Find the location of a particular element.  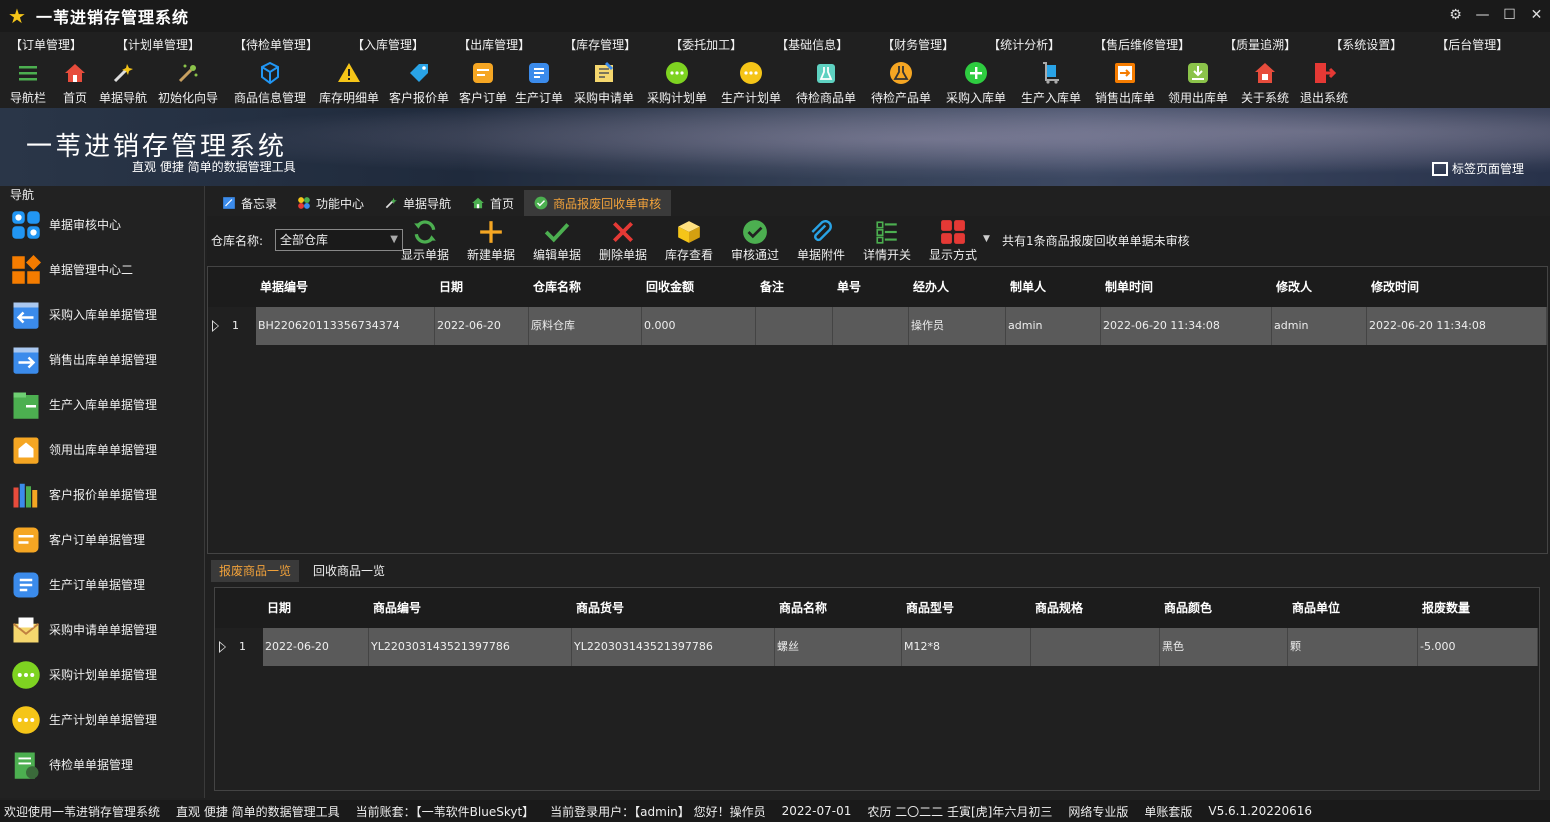

toolbar-button-13: 待检产品单 is located at coordinates (901, 82).